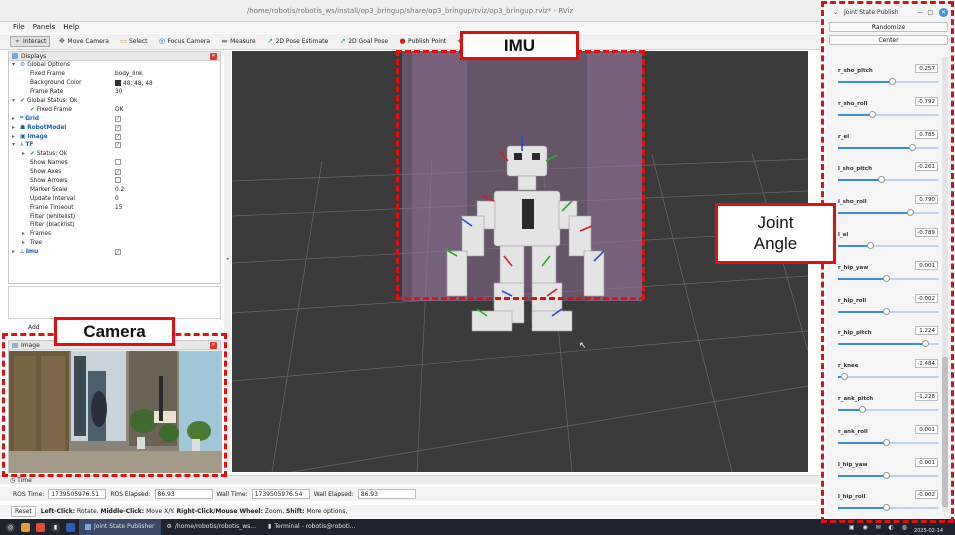 This screenshot has height=535, width=955. Describe the element at coordinates (879, 527) in the screenshot. I see `tray-icons: ▣ ◉ ✉ ◐ ◍` at that location.